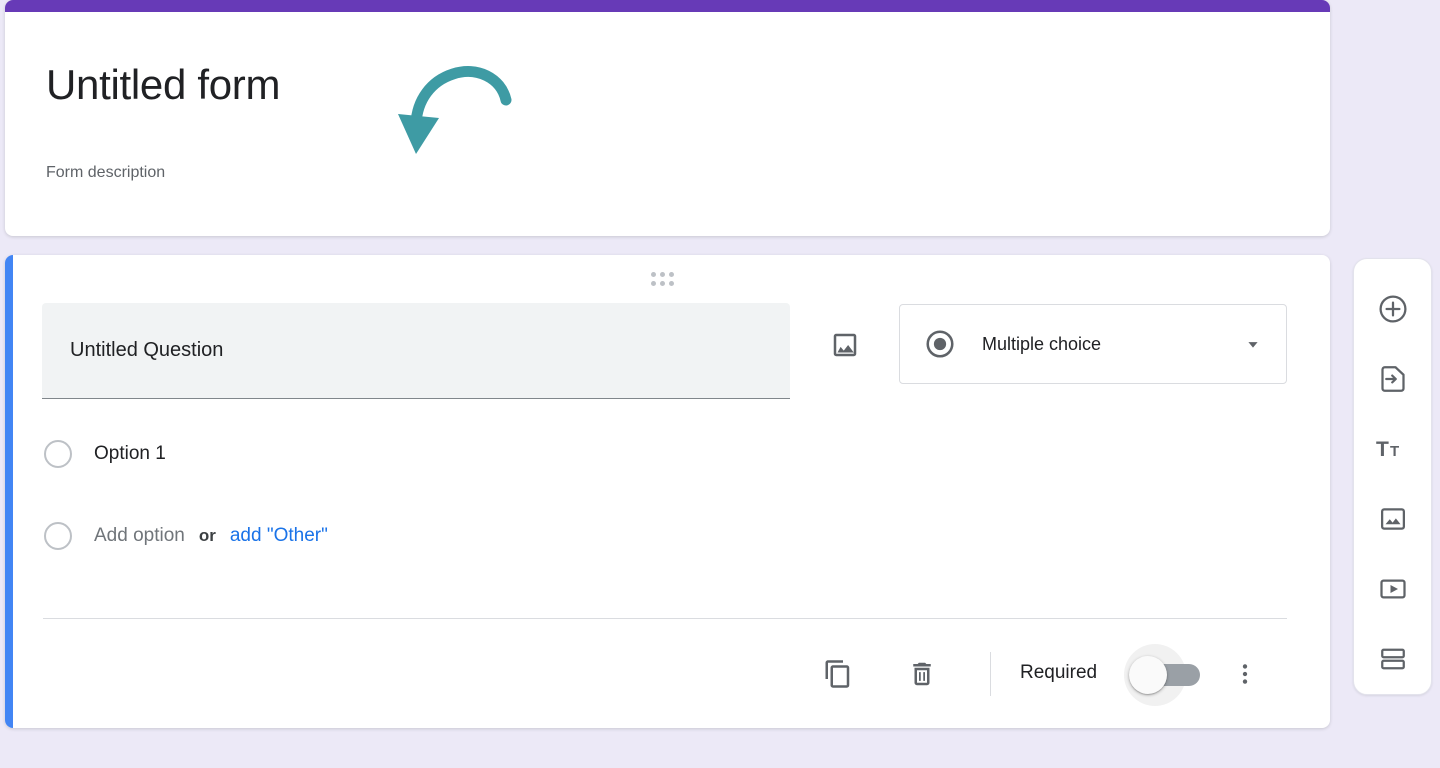 Image resolution: width=1440 pixels, height=768 pixels. I want to click on option-row: Option 1, so click(105, 454).